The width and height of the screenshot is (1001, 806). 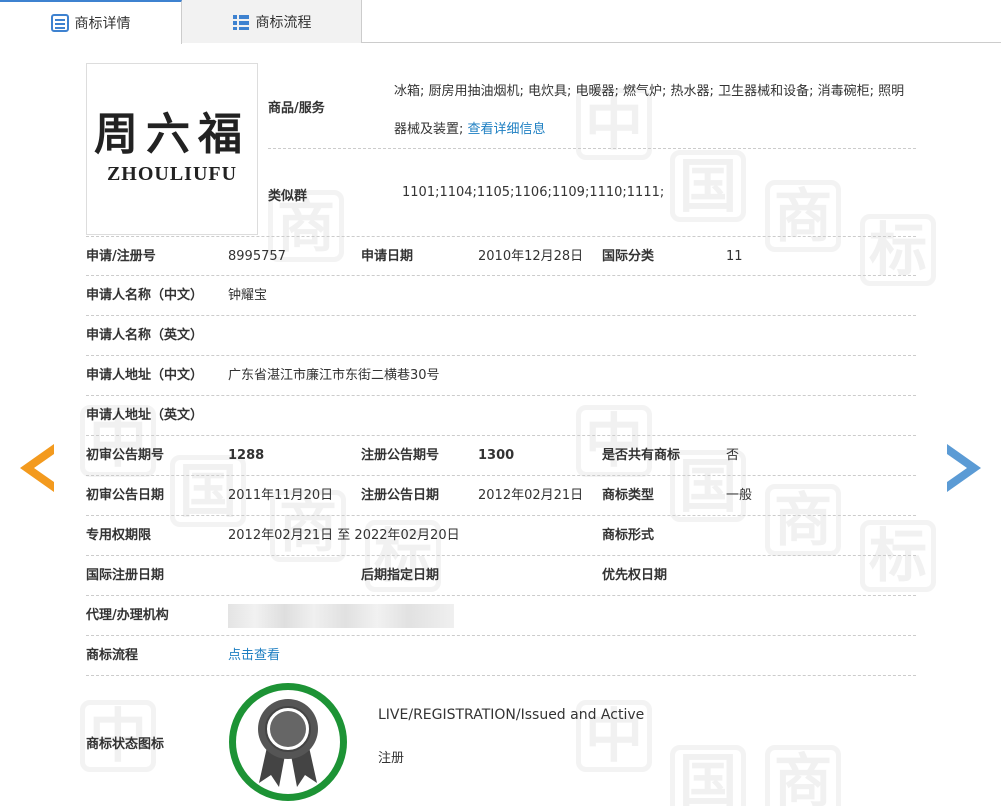 I want to click on field-label: 商标类型, so click(x=628, y=495).